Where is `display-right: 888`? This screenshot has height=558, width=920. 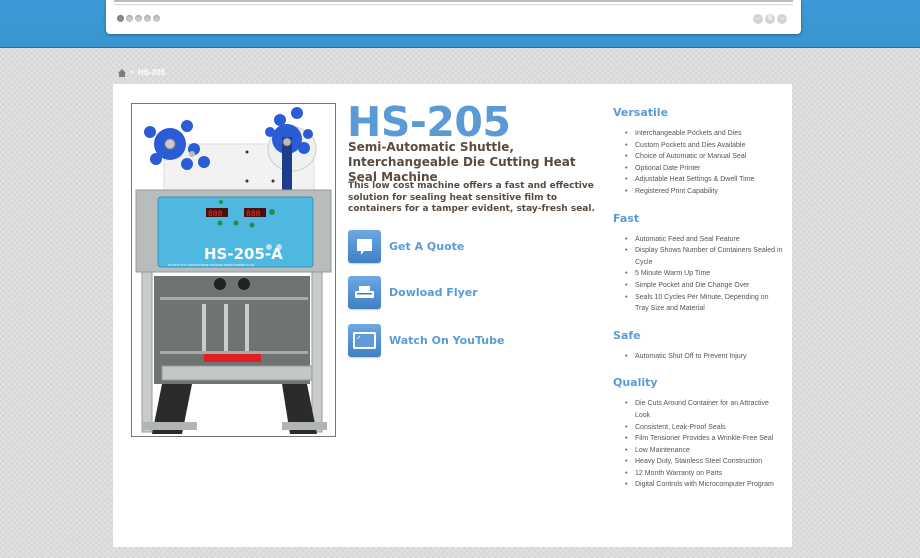
display-right: 888 is located at coordinates (253, 214).